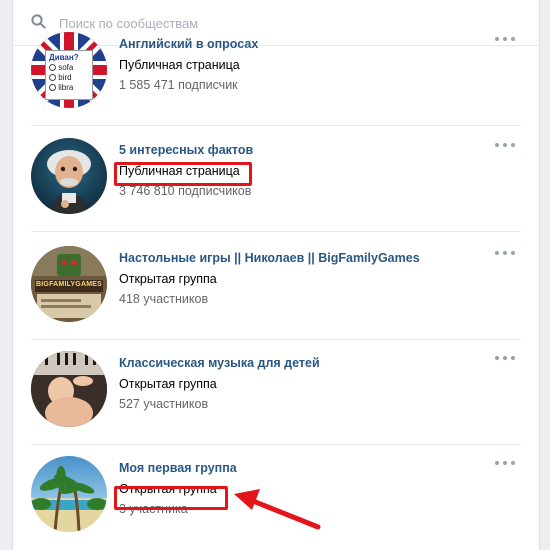 The width and height of the screenshot is (550, 550). I want to click on community-title: Моя первая группа, so click(178, 468).